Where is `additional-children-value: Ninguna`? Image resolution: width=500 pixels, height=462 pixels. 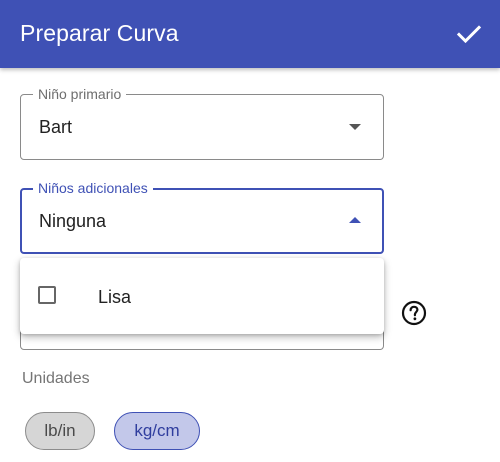 additional-children-value: Ninguna is located at coordinates (73, 221).